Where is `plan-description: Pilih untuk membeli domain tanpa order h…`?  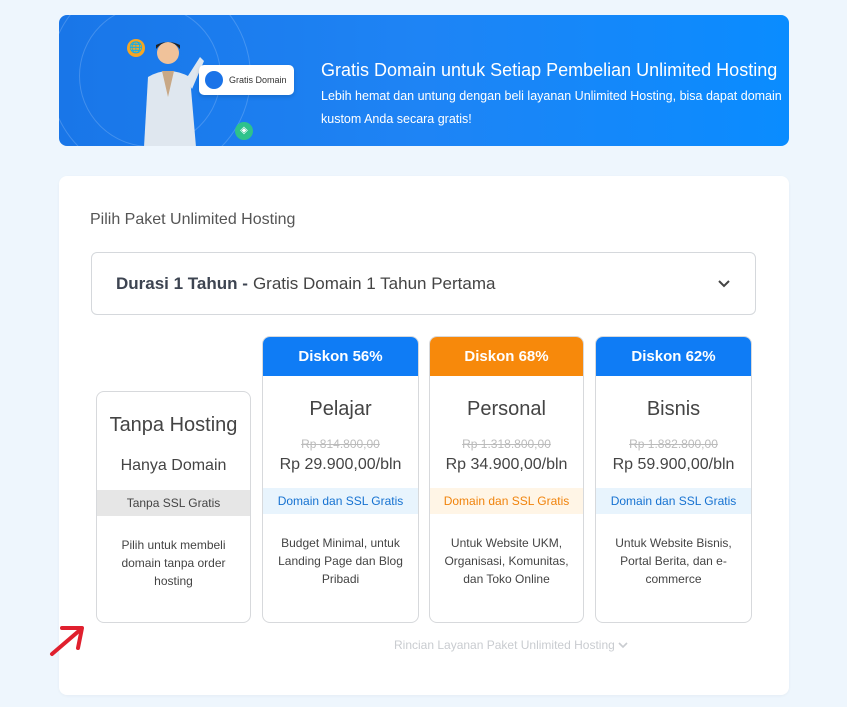 plan-description: Pilih untuk membeli domain tanpa order h… is located at coordinates (173, 563).